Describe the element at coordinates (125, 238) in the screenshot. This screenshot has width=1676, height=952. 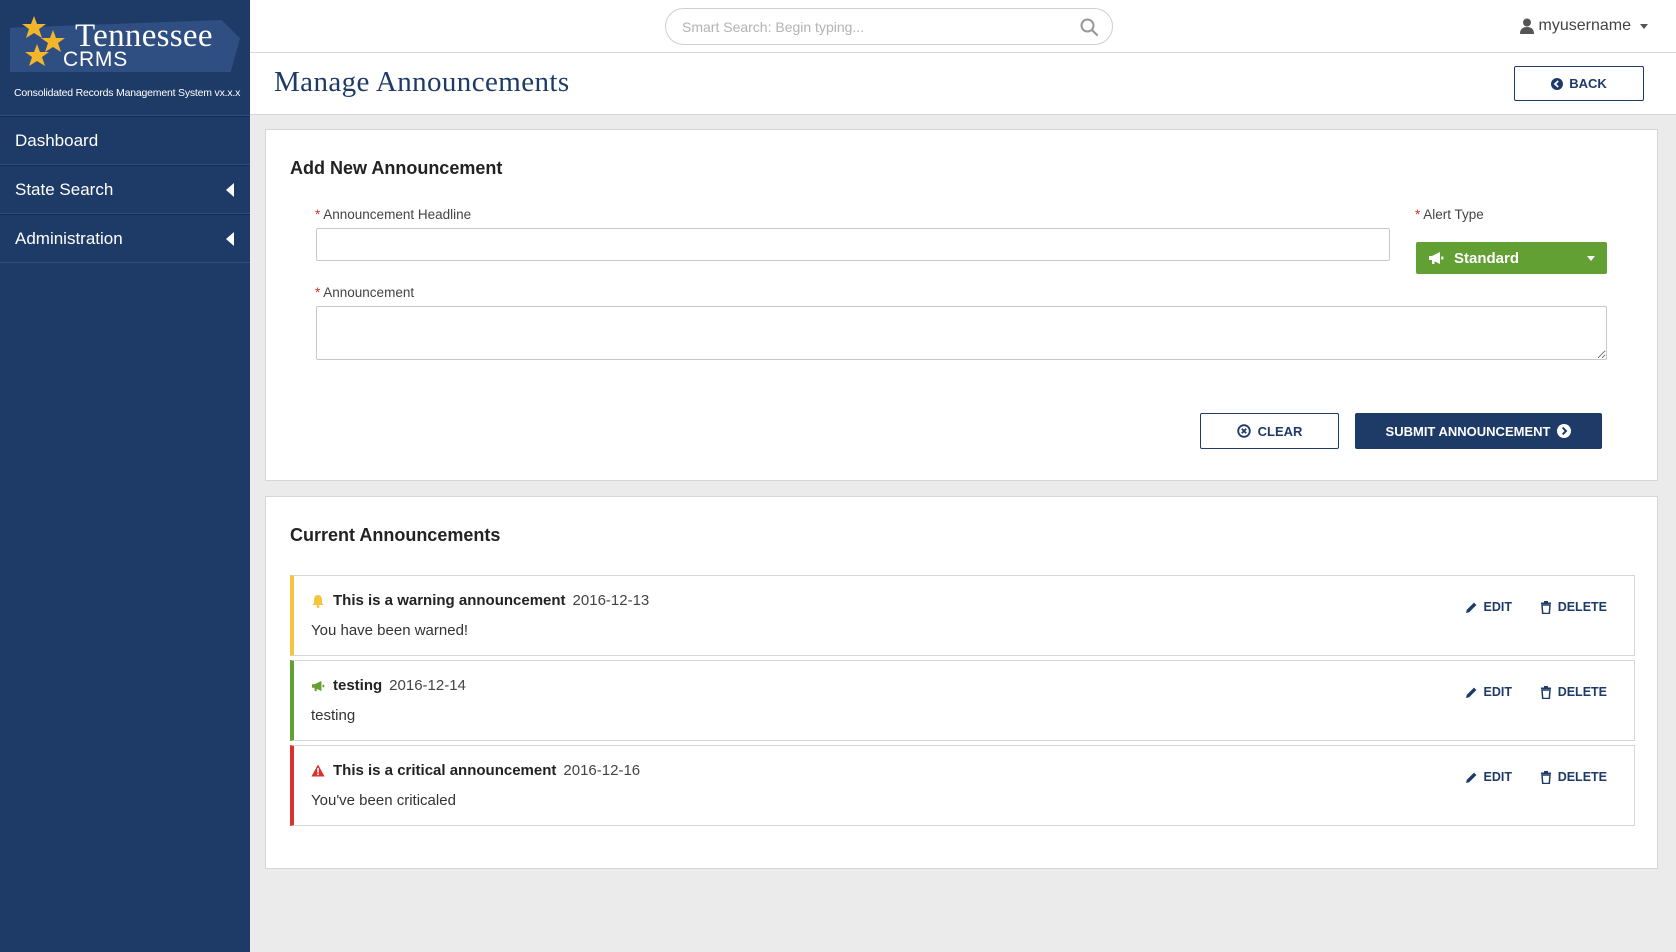
I see `sidebar-item-administration: Administration` at that location.